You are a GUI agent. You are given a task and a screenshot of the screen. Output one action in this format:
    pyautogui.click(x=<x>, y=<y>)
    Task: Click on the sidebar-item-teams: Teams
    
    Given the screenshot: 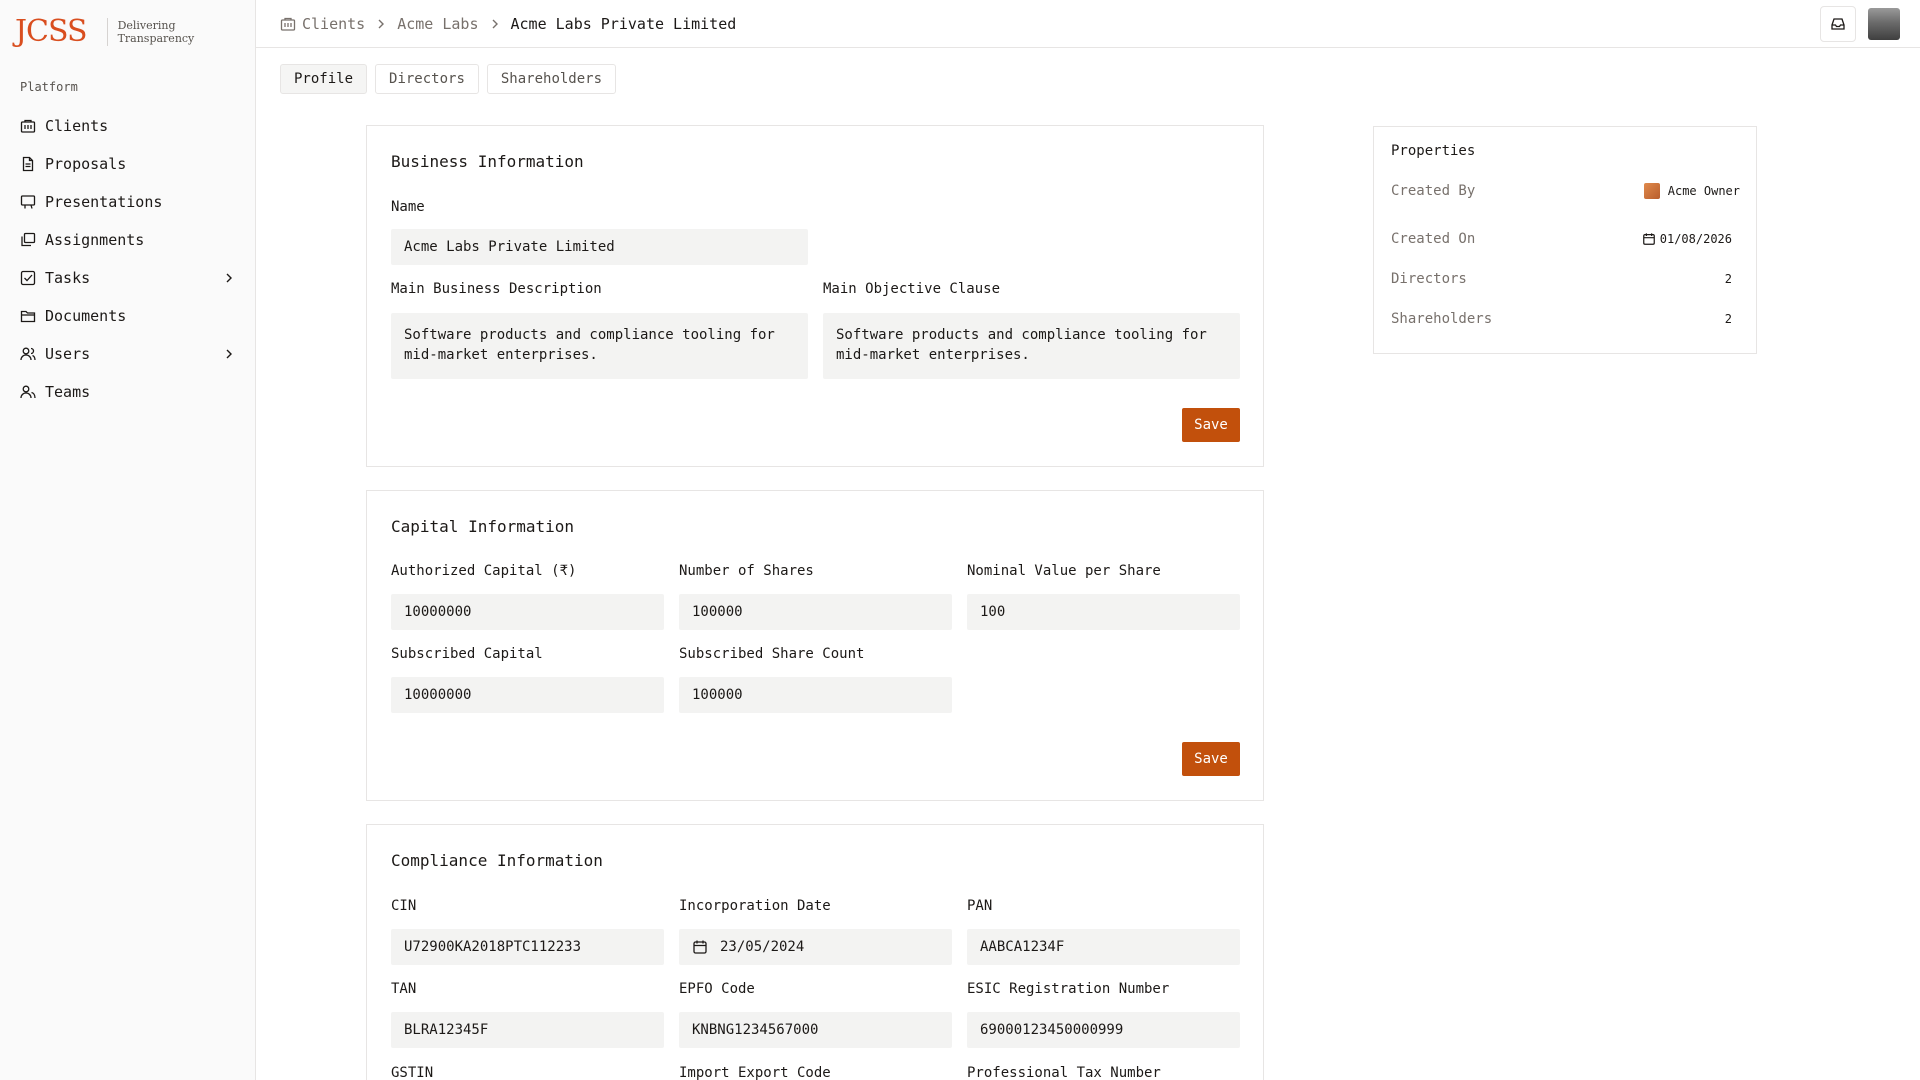 What is the action you would take?
    pyautogui.click(x=128, y=392)
    